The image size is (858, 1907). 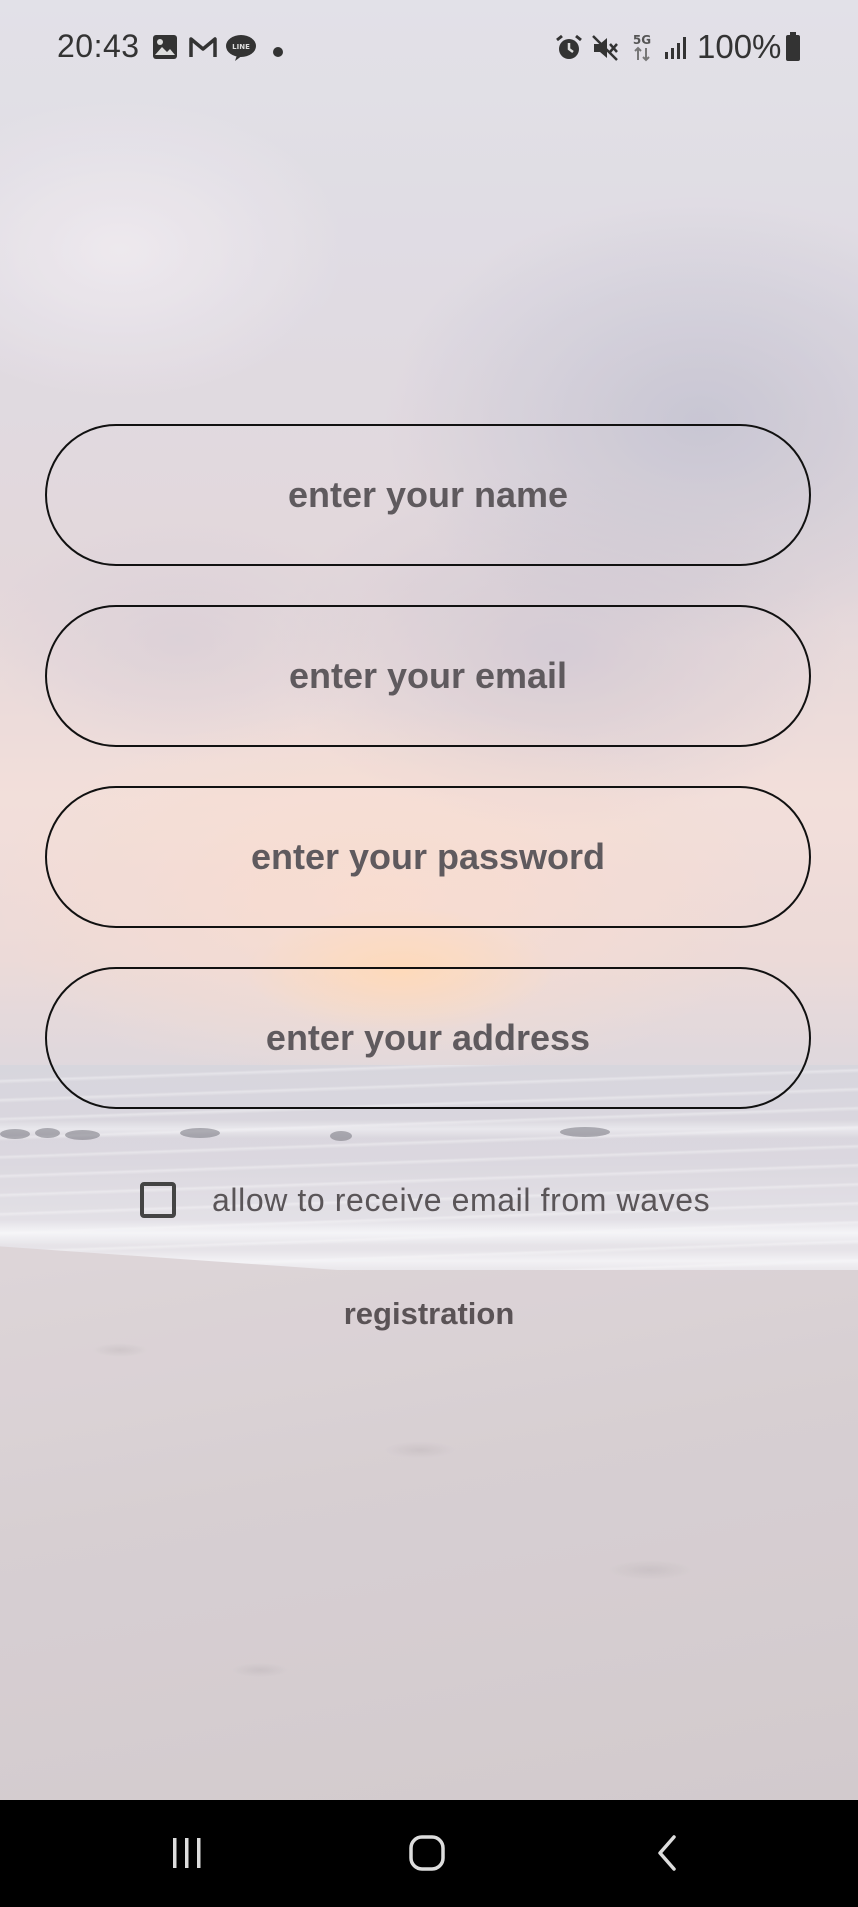 I want to click on home-icon, so click(x=427, y=1855).